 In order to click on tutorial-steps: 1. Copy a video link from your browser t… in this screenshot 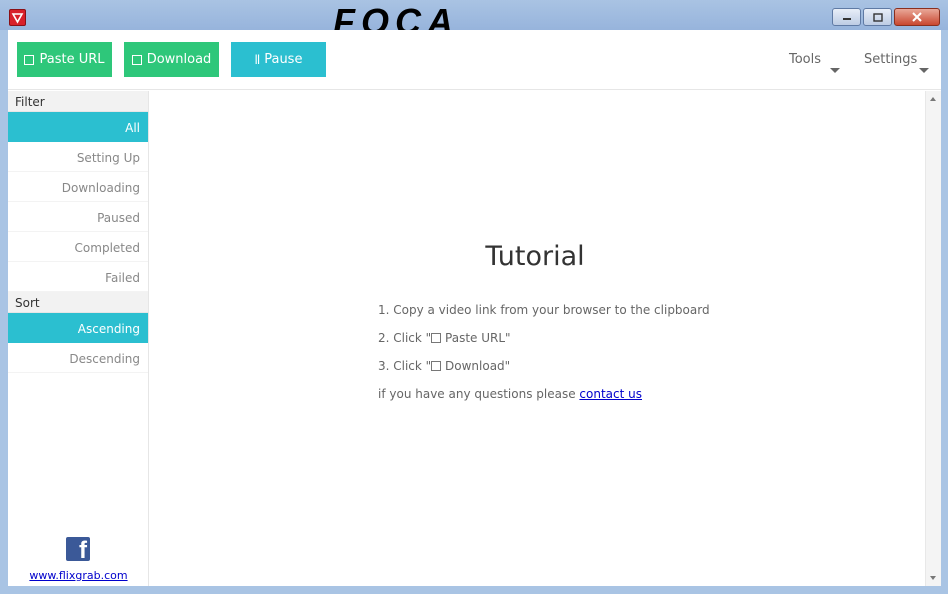, I will do `click(544, 359)`.